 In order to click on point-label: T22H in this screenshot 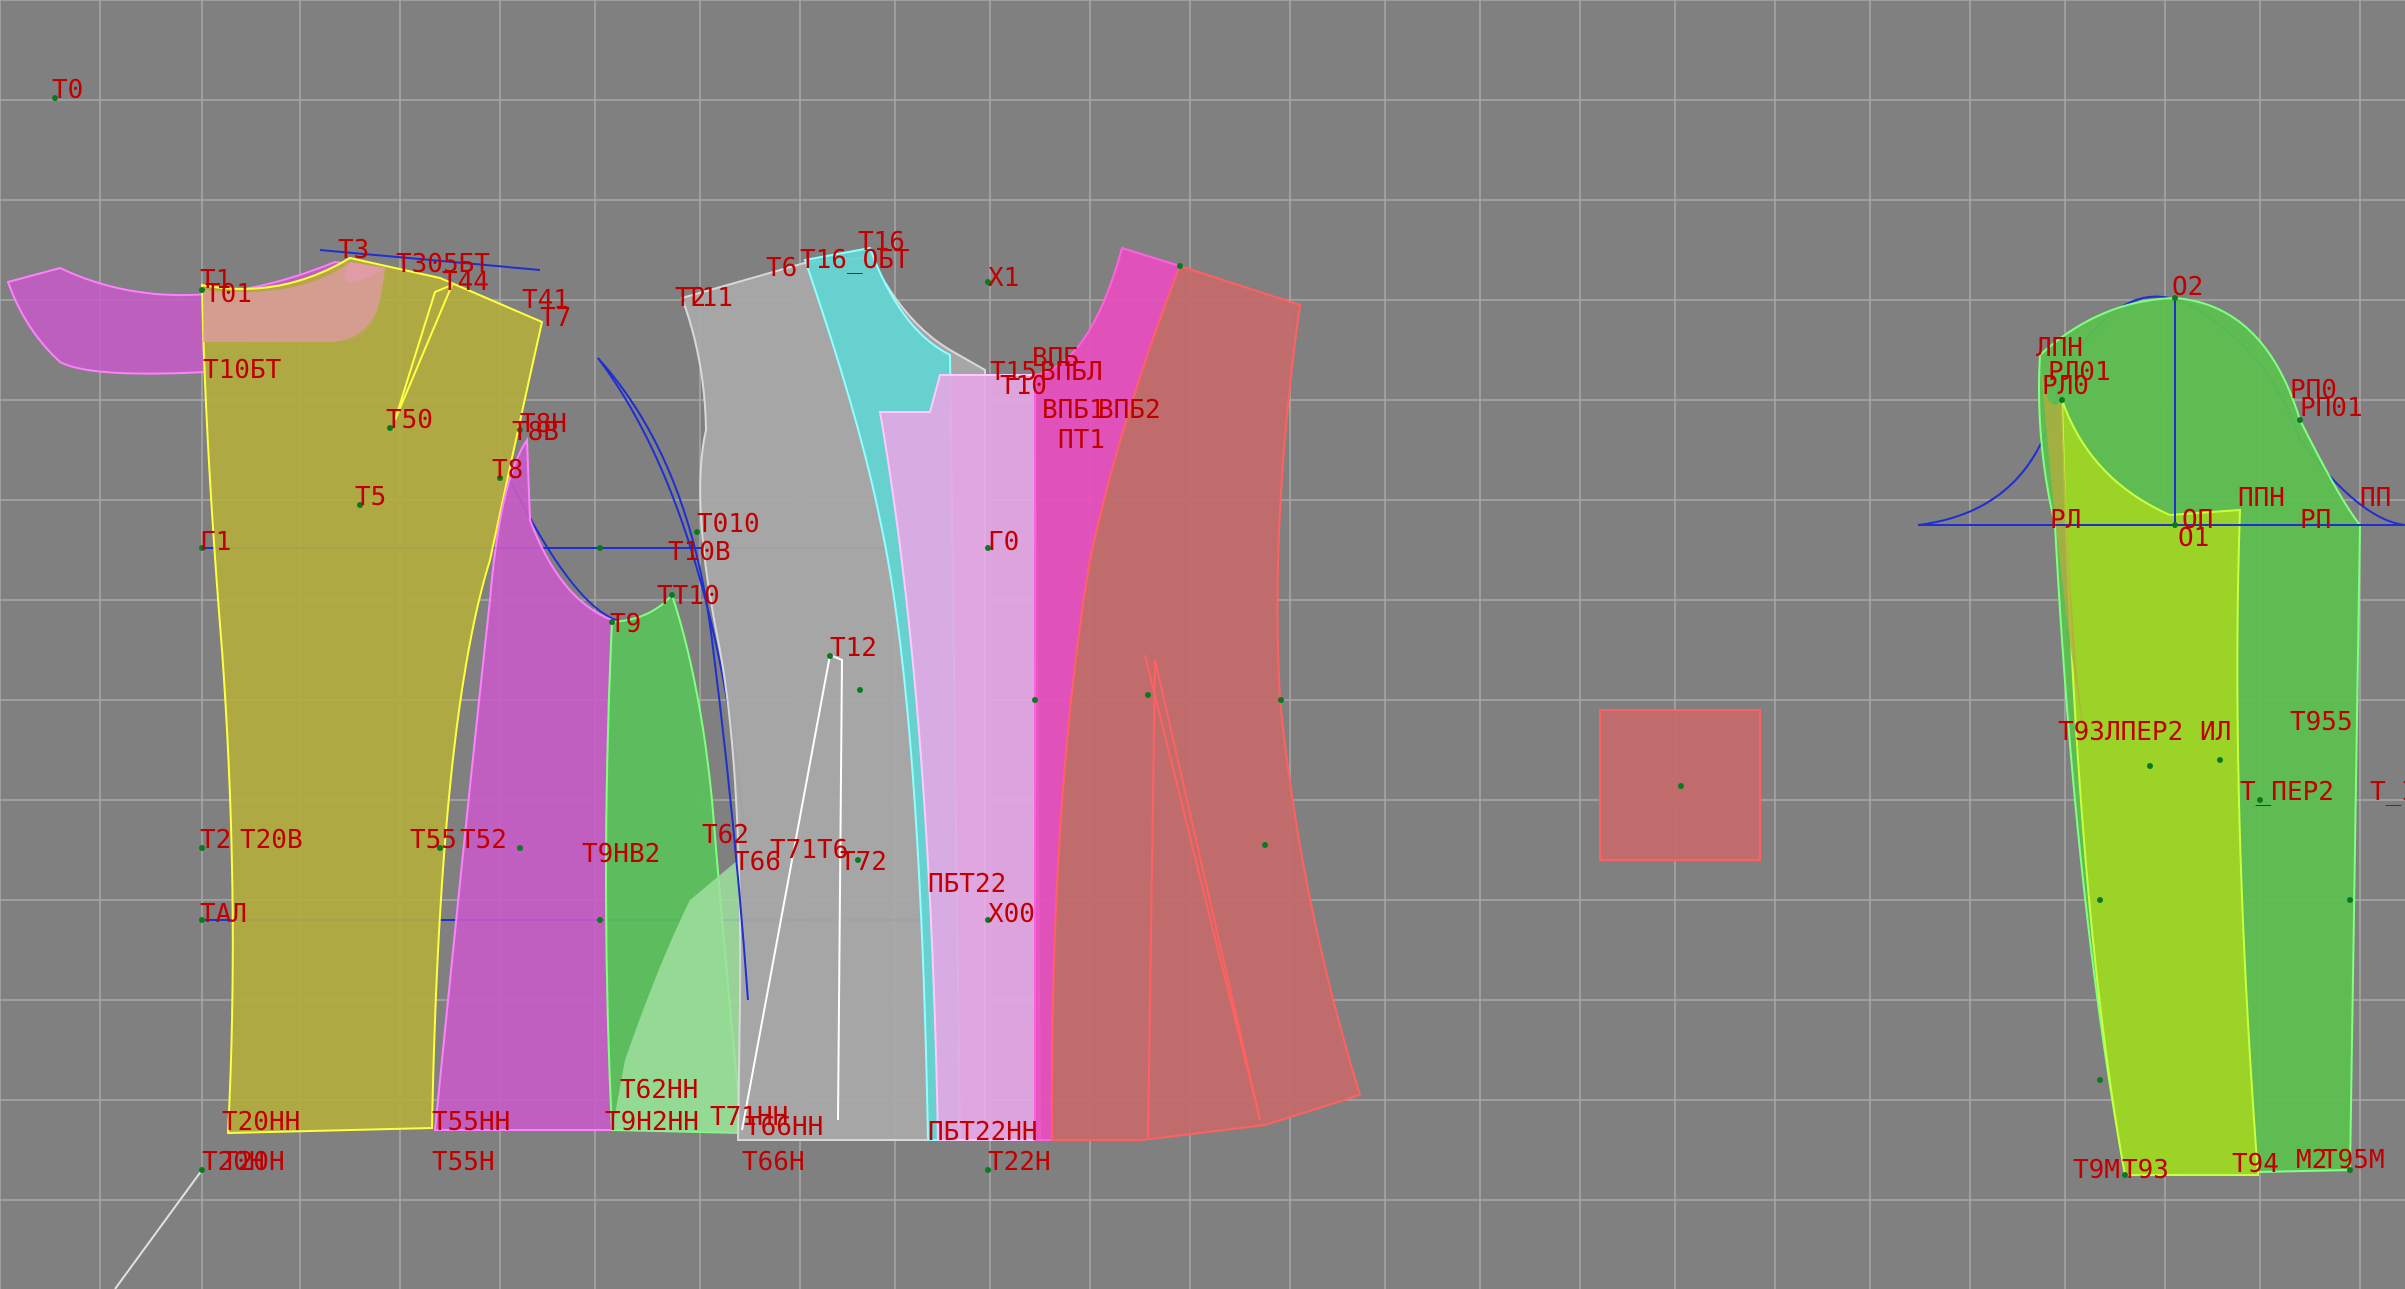, I will do `click(1019, 1162)`.